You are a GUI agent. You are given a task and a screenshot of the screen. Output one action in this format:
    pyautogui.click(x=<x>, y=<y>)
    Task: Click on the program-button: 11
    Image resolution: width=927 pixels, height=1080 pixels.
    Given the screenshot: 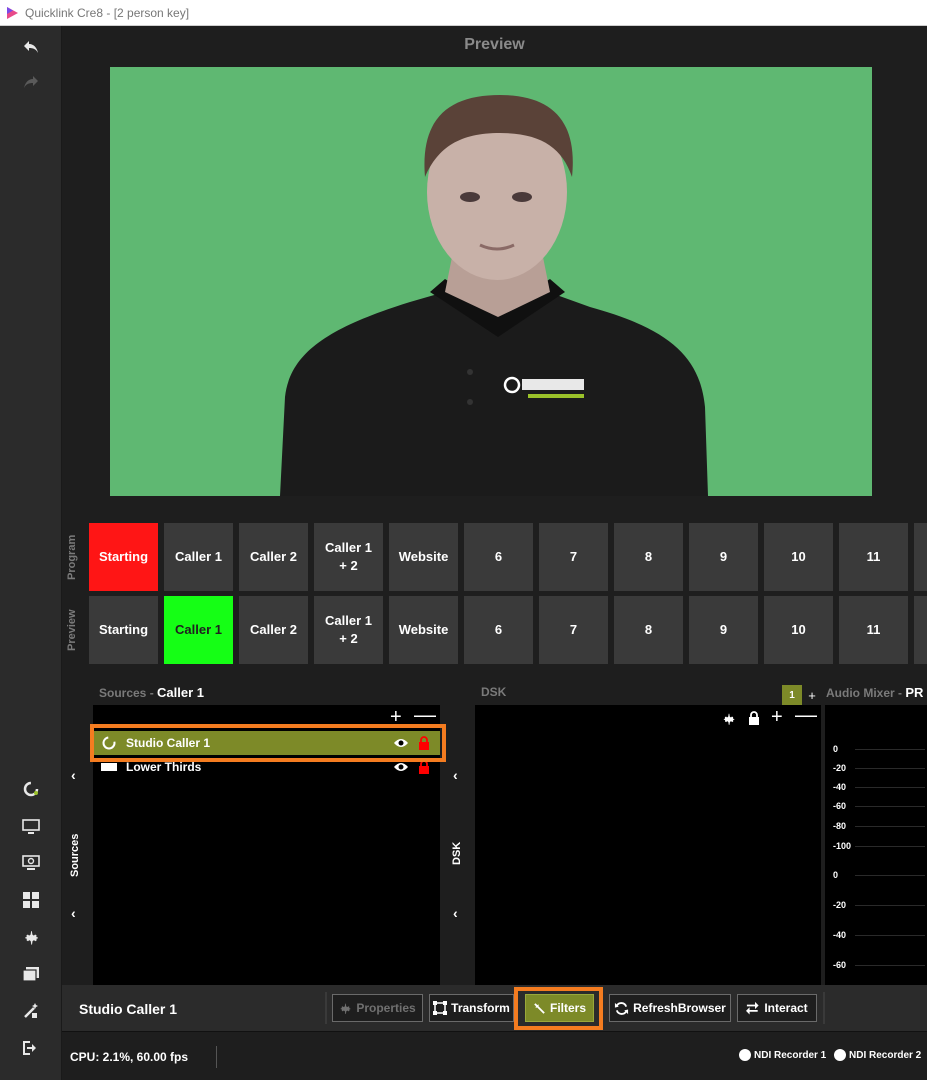 What is the action you would take?
    pyautogui.click(x=873, y=557)
    